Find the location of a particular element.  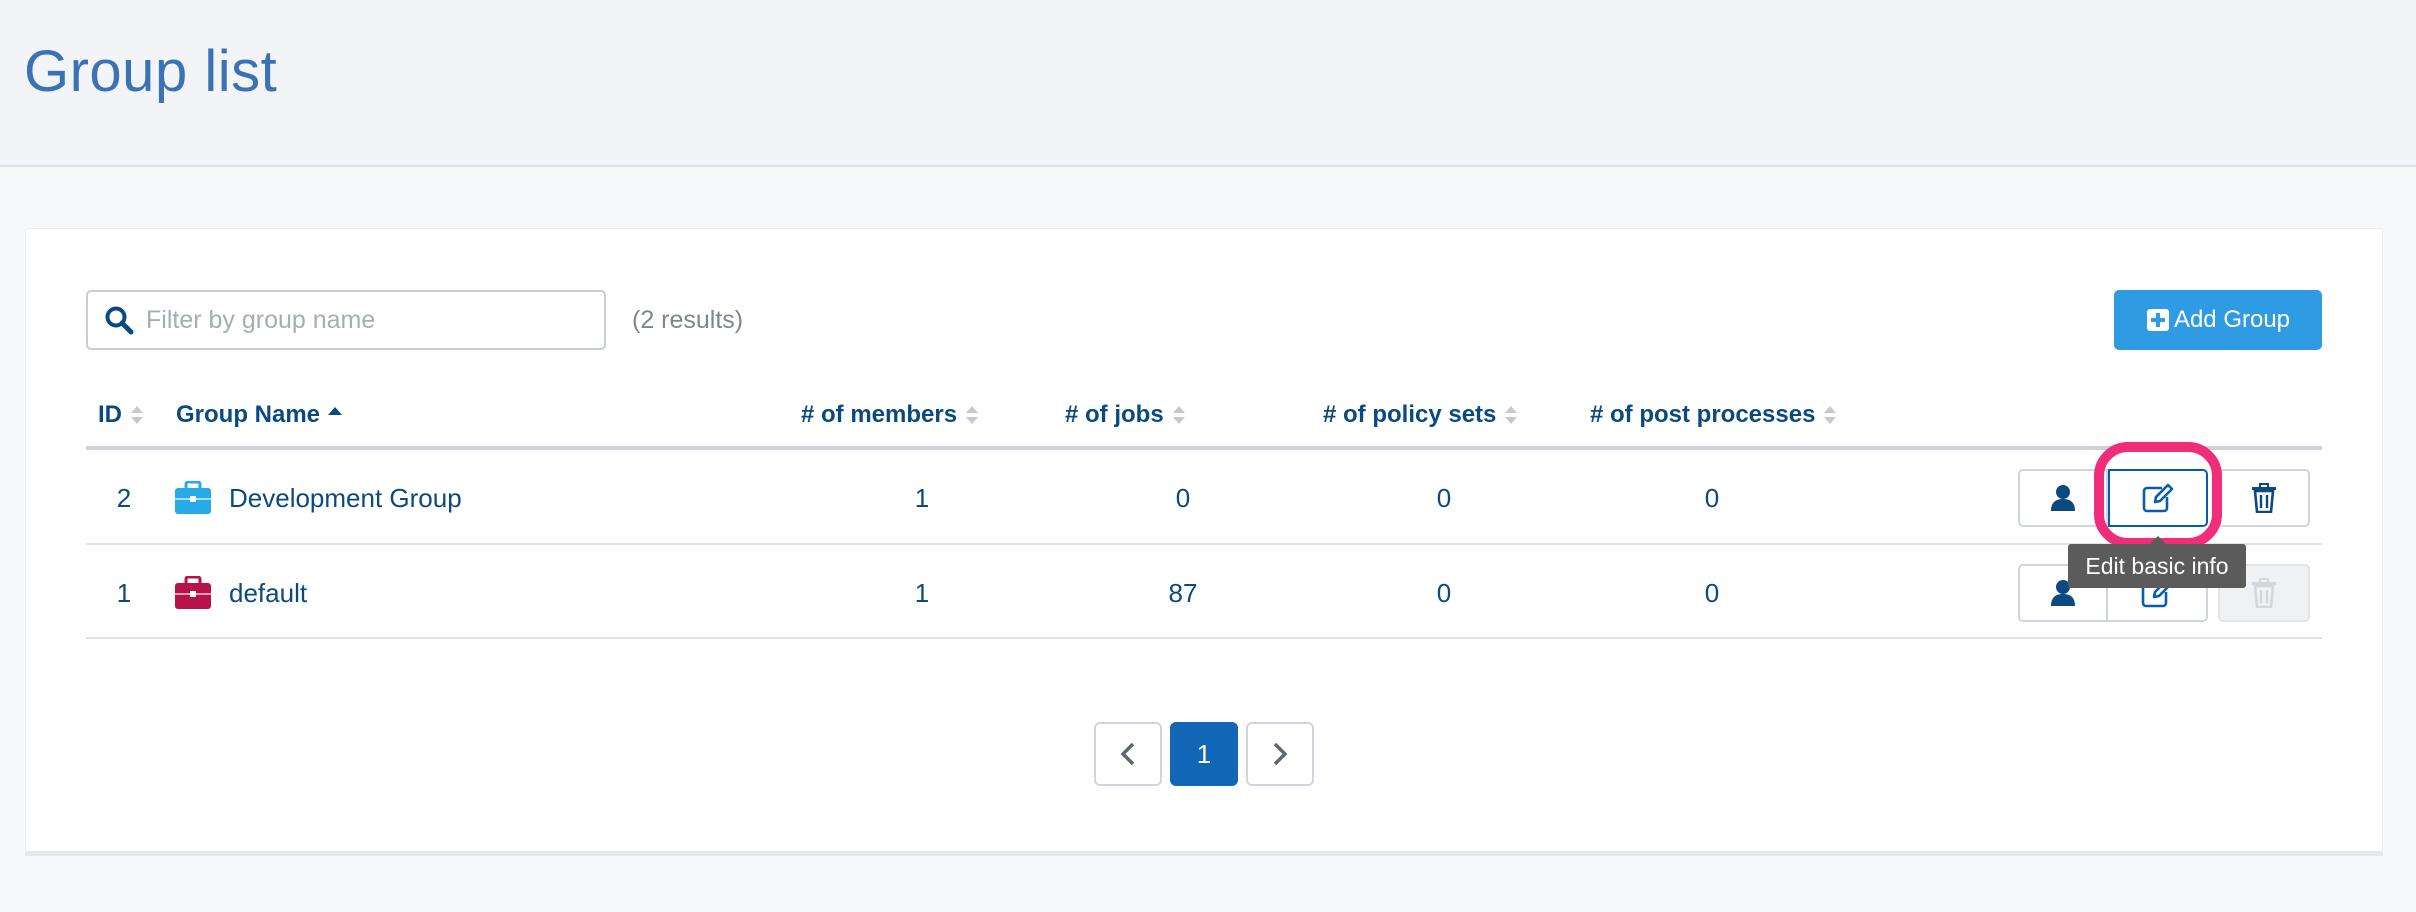

user-icon is located at coordinates (2063, 498).